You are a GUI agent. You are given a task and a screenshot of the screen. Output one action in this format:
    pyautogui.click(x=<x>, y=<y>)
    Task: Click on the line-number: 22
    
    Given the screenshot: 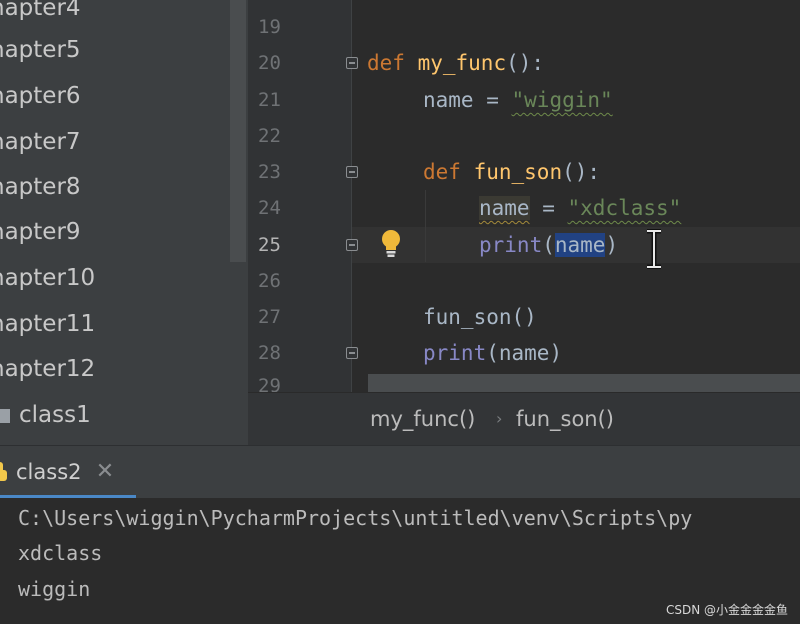 What is the action you would take?
    pyautogui.click(x=269, y=136)
    